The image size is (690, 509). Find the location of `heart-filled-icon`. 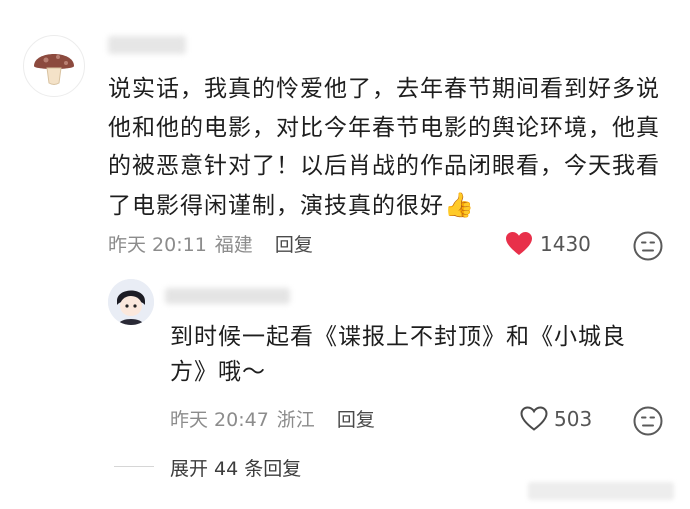

heart-filled-icon is located at coordinates (519, 243).